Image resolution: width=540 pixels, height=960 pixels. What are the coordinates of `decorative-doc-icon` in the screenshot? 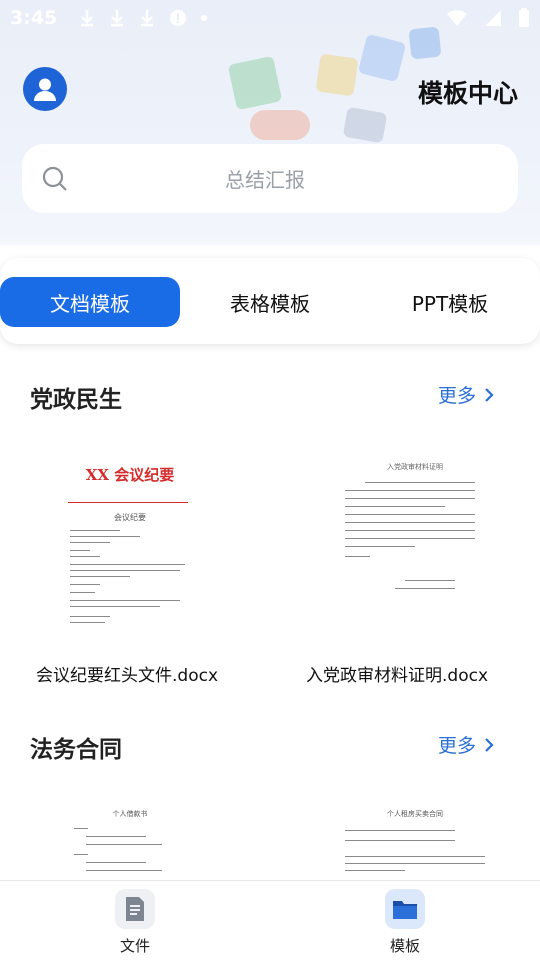 It's located at (382, 58).